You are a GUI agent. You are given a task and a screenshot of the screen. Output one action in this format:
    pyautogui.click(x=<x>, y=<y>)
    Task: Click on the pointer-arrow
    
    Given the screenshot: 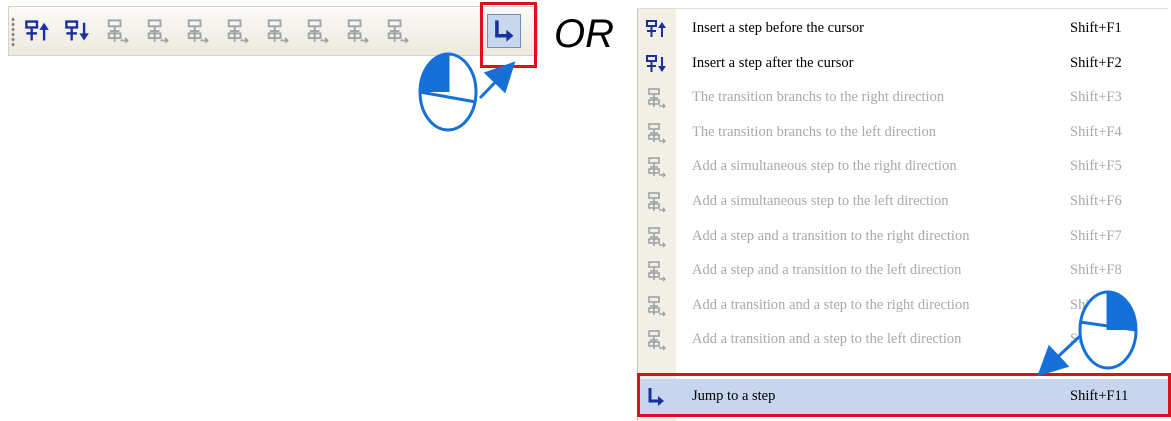 What is the action you would take?
    pyautogui.click(x=497, y=80)
    